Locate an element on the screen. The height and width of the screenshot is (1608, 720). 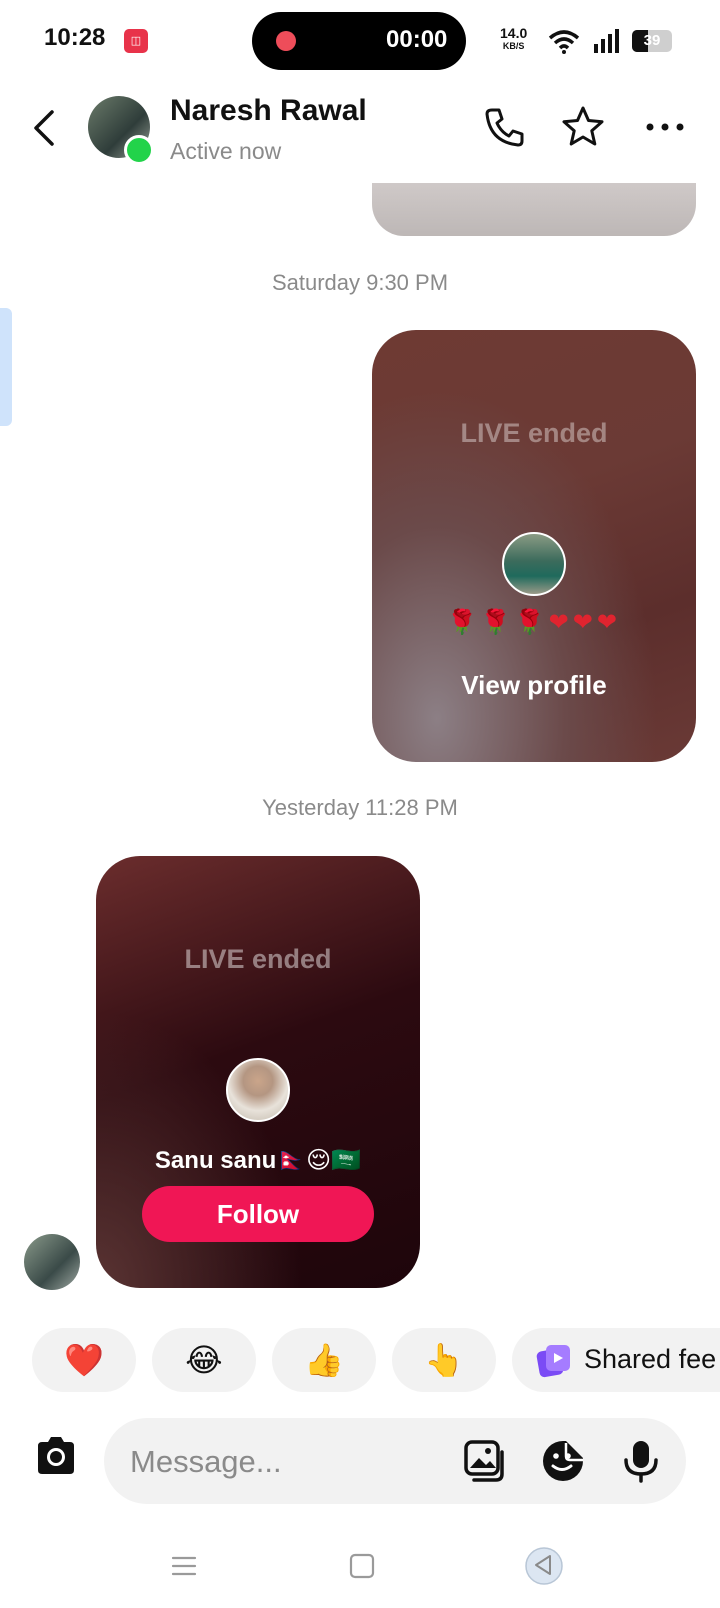
side-edge-handle is located at coordinates (6, 367).